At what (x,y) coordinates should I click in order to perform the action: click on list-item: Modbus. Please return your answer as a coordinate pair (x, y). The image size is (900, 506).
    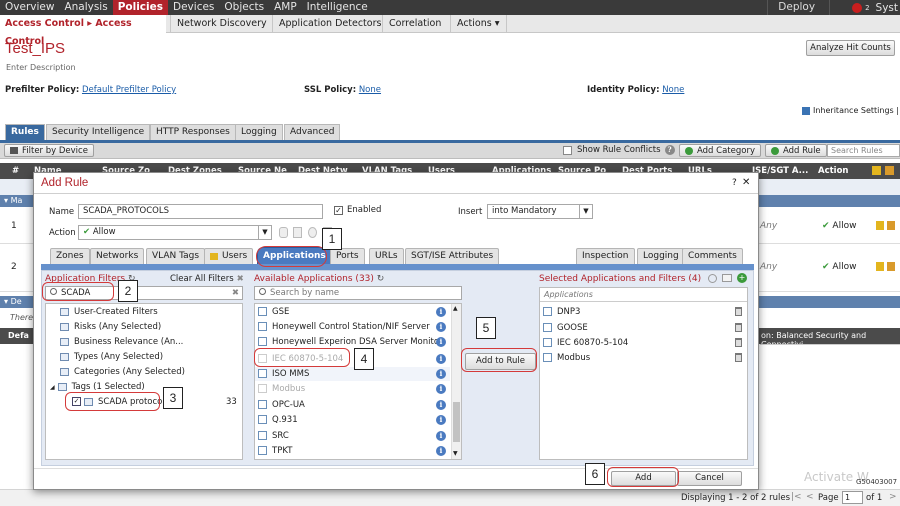
    Looking at the image, I should click on (566, 358).